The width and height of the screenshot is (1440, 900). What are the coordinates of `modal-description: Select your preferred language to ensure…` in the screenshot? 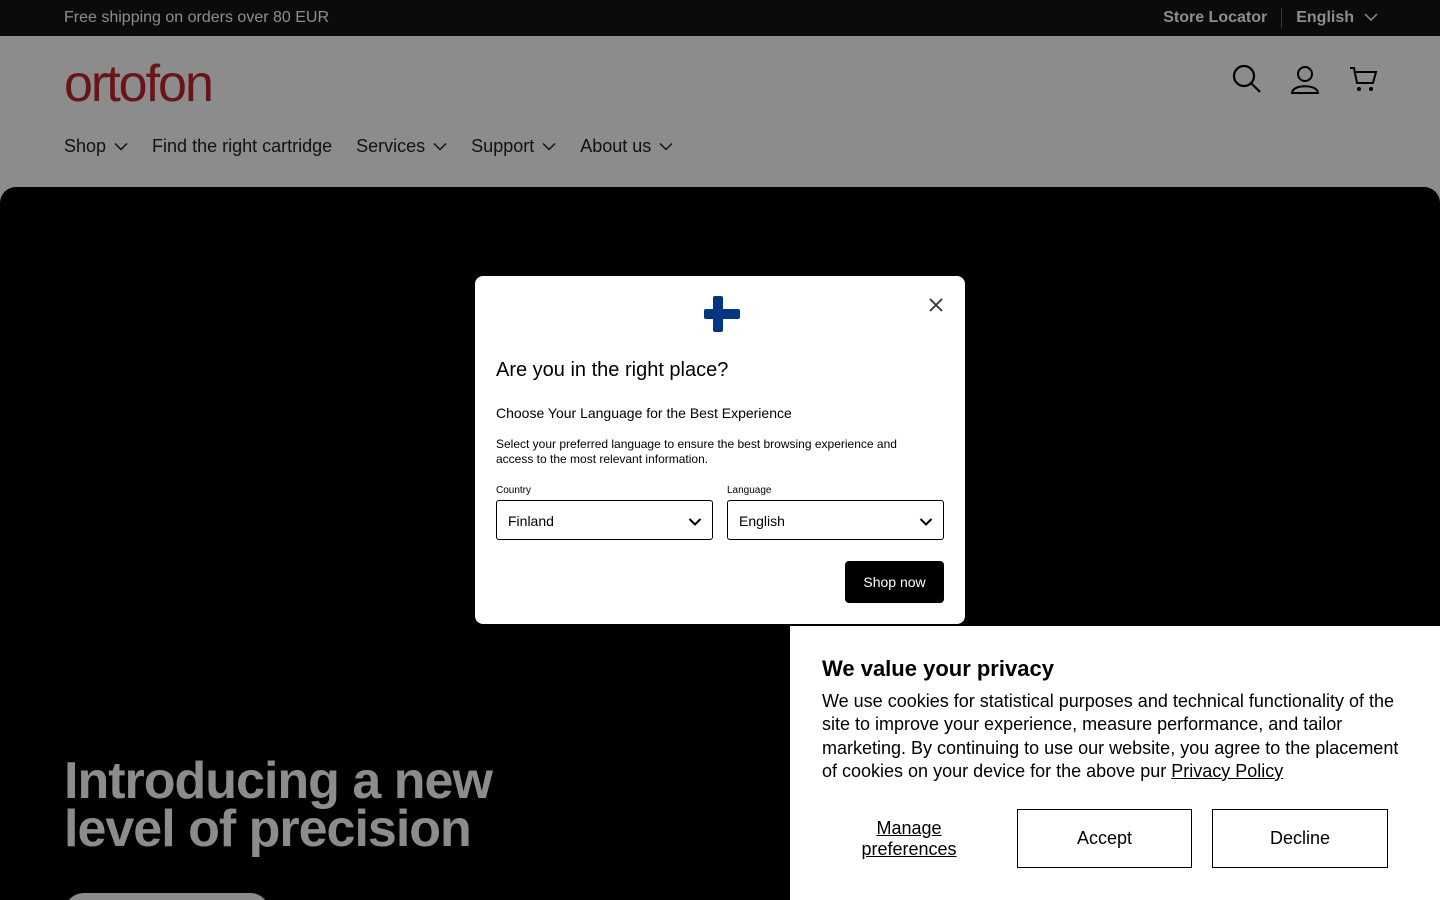 It's located at (696, 451).